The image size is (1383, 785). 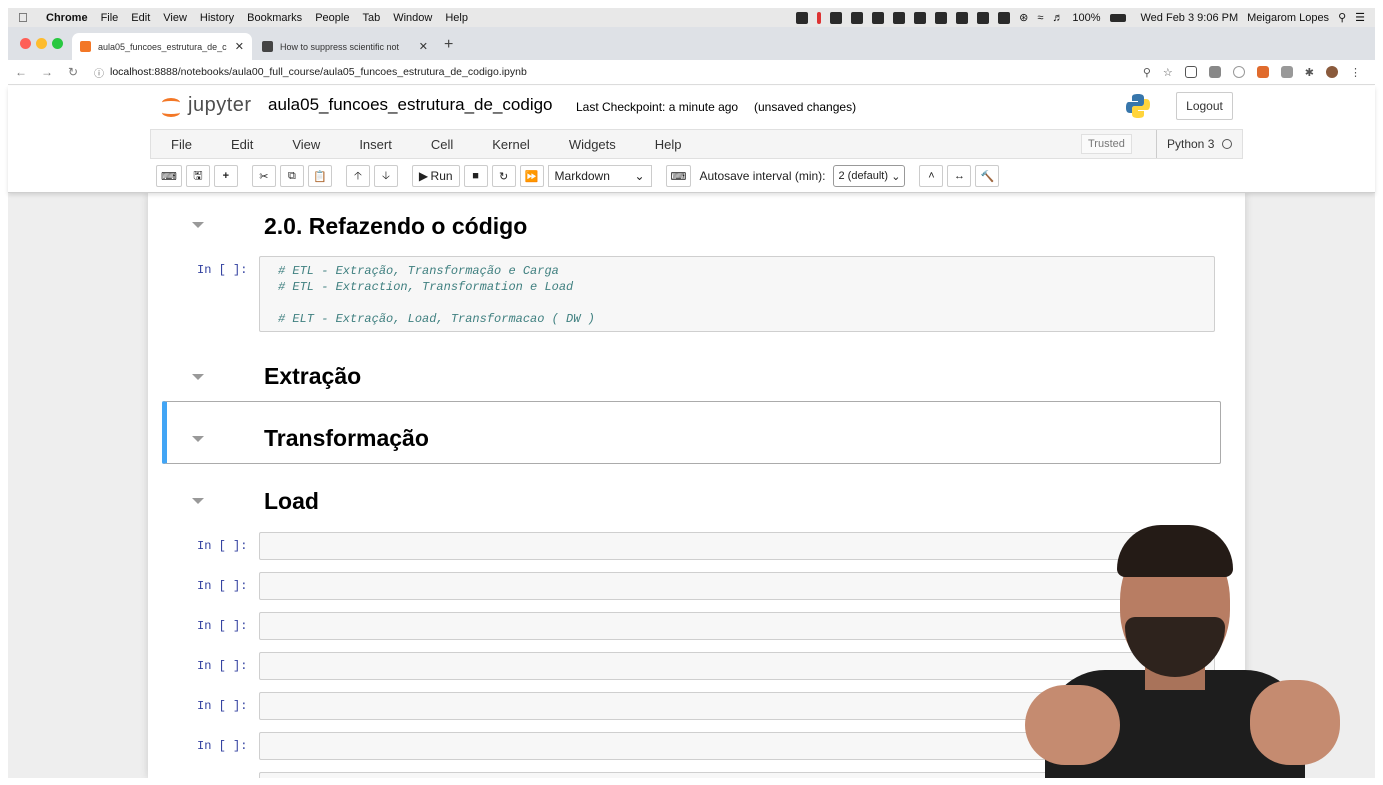 I want to click on jupyter-logo: jupyter, so click(x=206, y=105).